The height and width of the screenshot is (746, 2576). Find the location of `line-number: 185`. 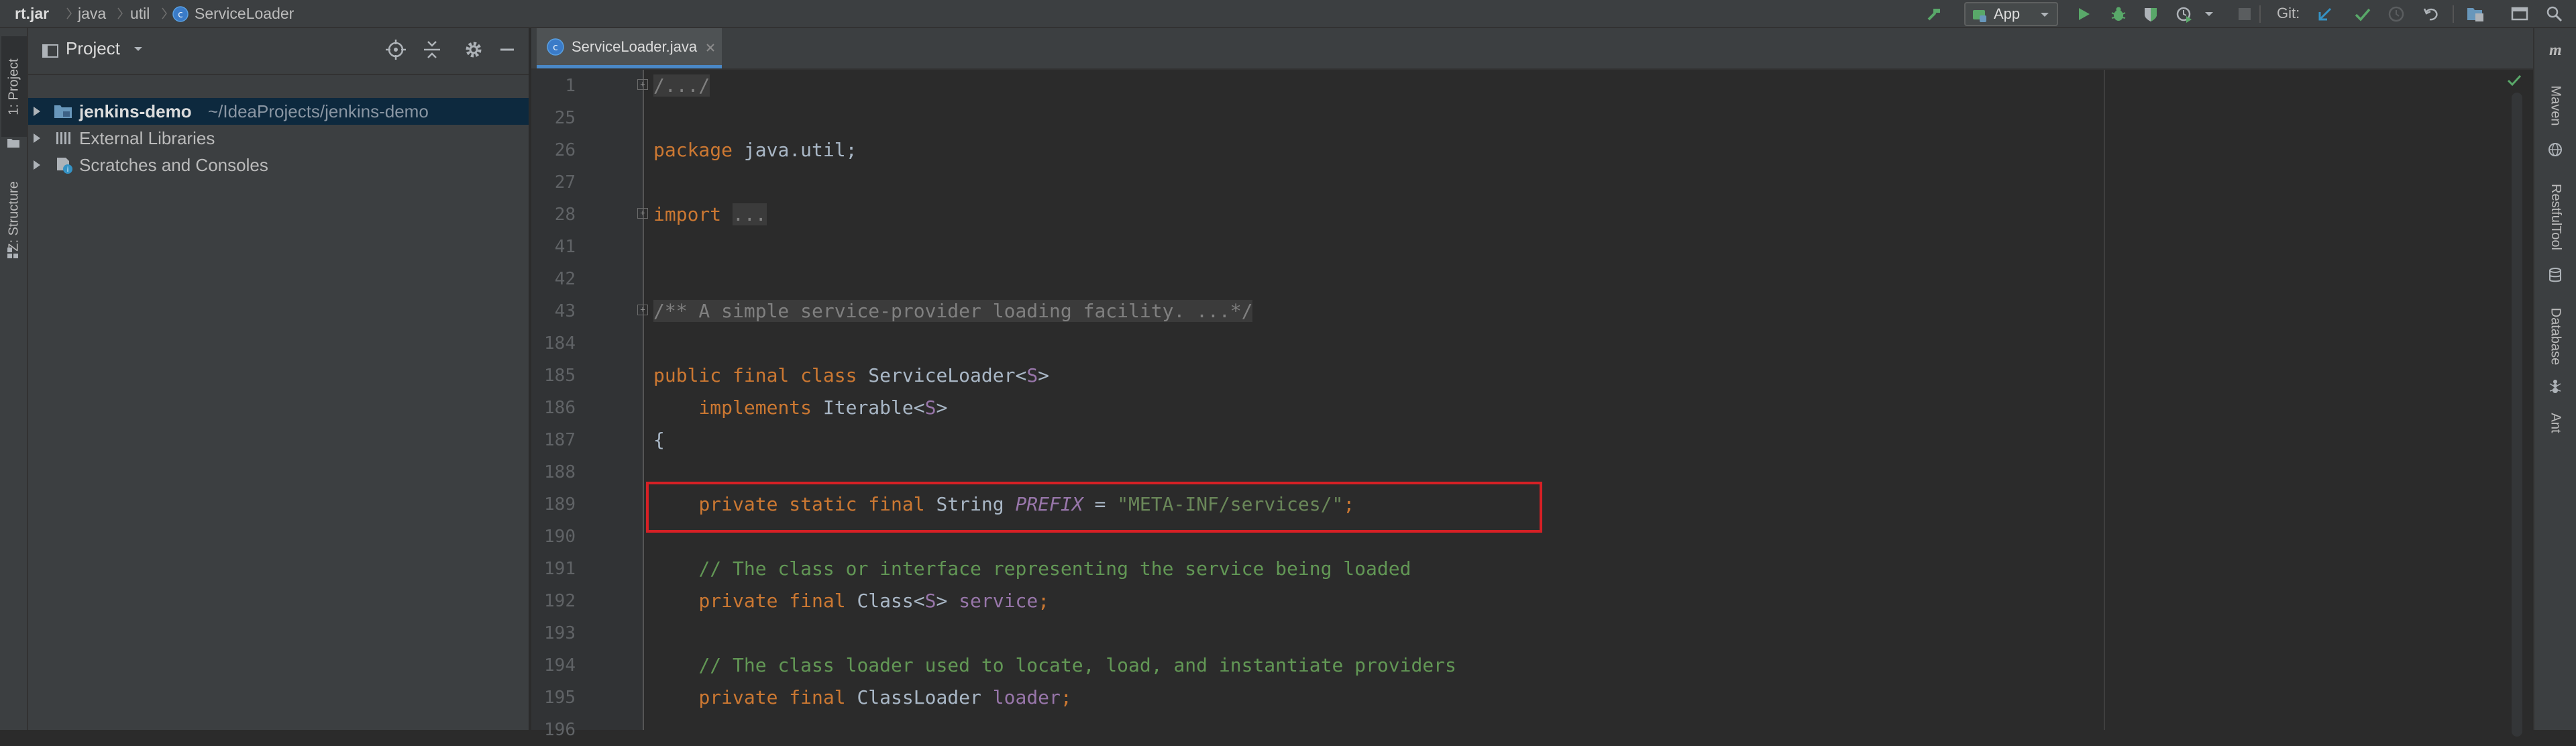

line-number: 185 is located at coordinates (553, 376).